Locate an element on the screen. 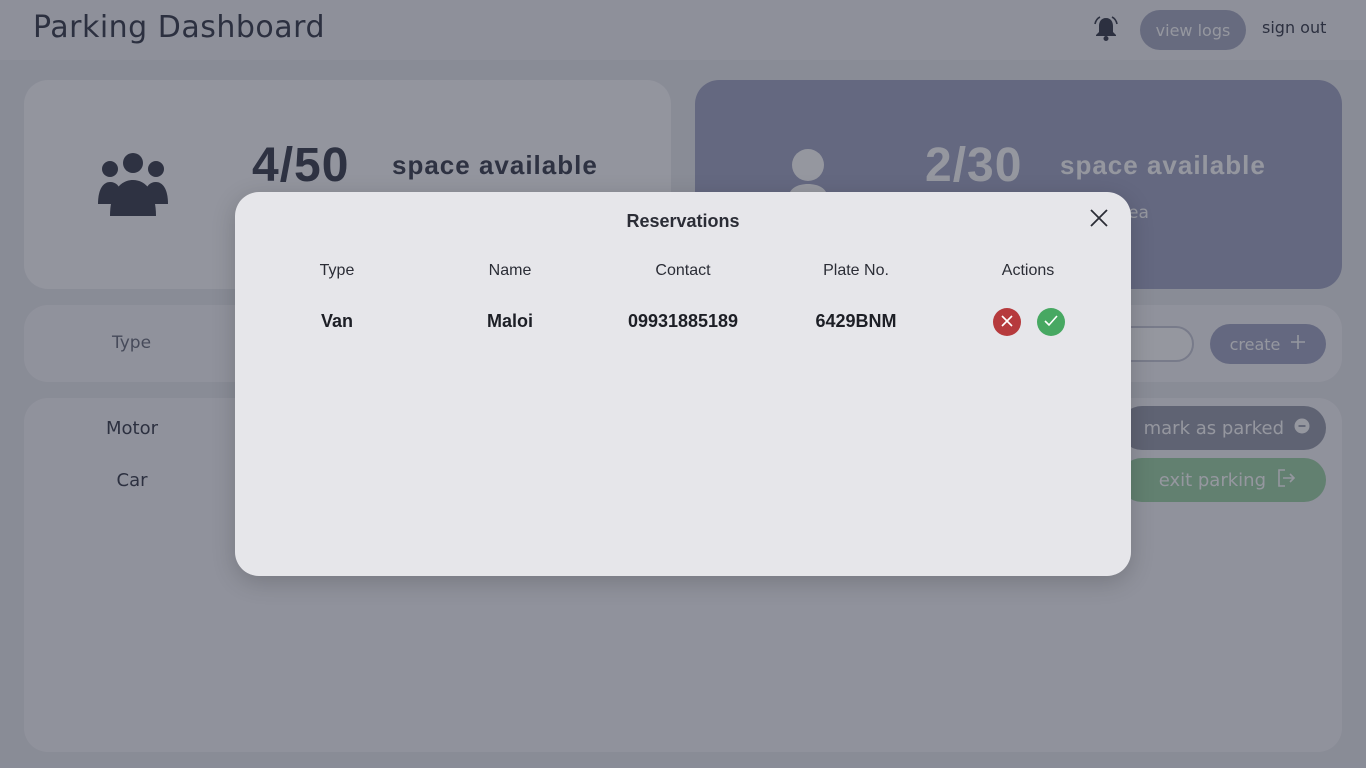 The width and height of the screenshot is (1366, 768). cell-type: Van is located at coordinates (337, 321).